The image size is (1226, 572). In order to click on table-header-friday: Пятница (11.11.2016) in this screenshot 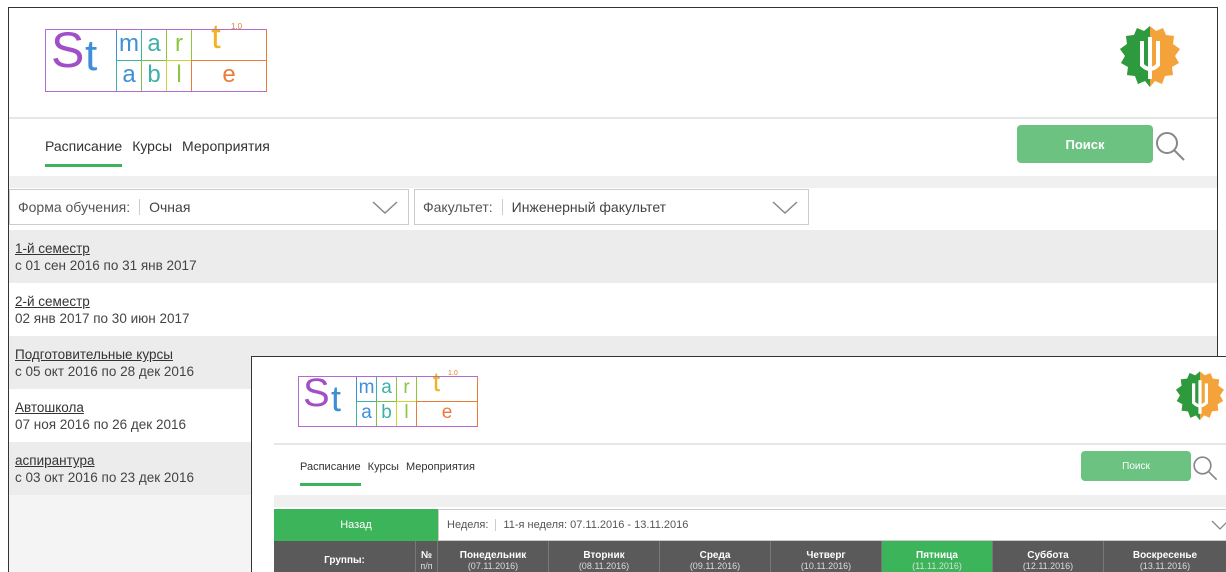, I will do `click(937, 556)`.